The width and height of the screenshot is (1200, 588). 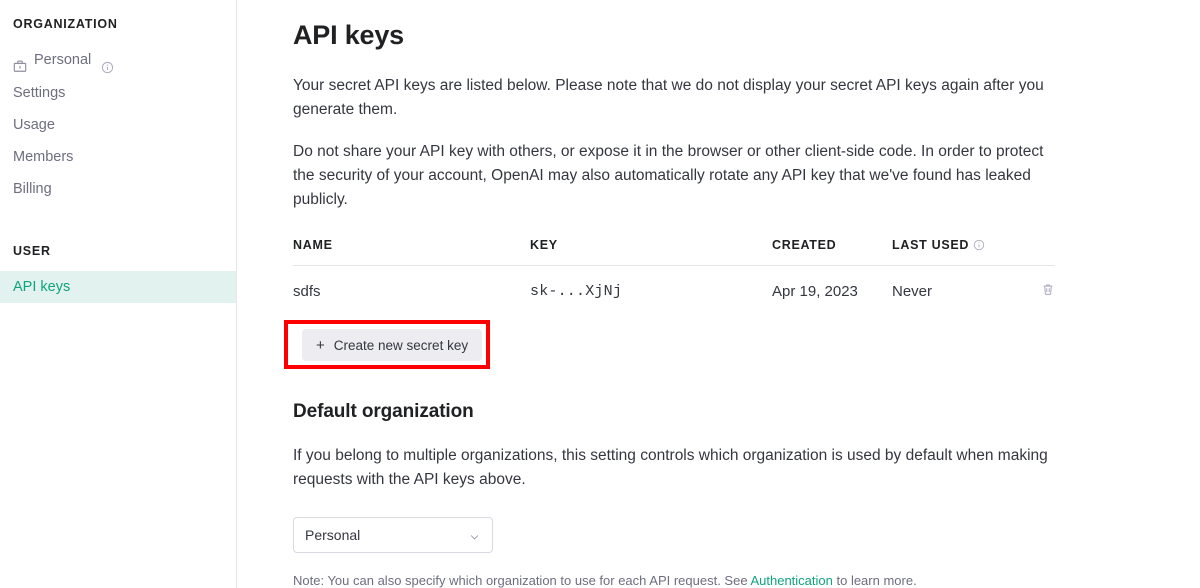 What do you see at coordinates (320, 345) in the screenshot?
I see `plus-icon: +` at bounding box center [320, 345].